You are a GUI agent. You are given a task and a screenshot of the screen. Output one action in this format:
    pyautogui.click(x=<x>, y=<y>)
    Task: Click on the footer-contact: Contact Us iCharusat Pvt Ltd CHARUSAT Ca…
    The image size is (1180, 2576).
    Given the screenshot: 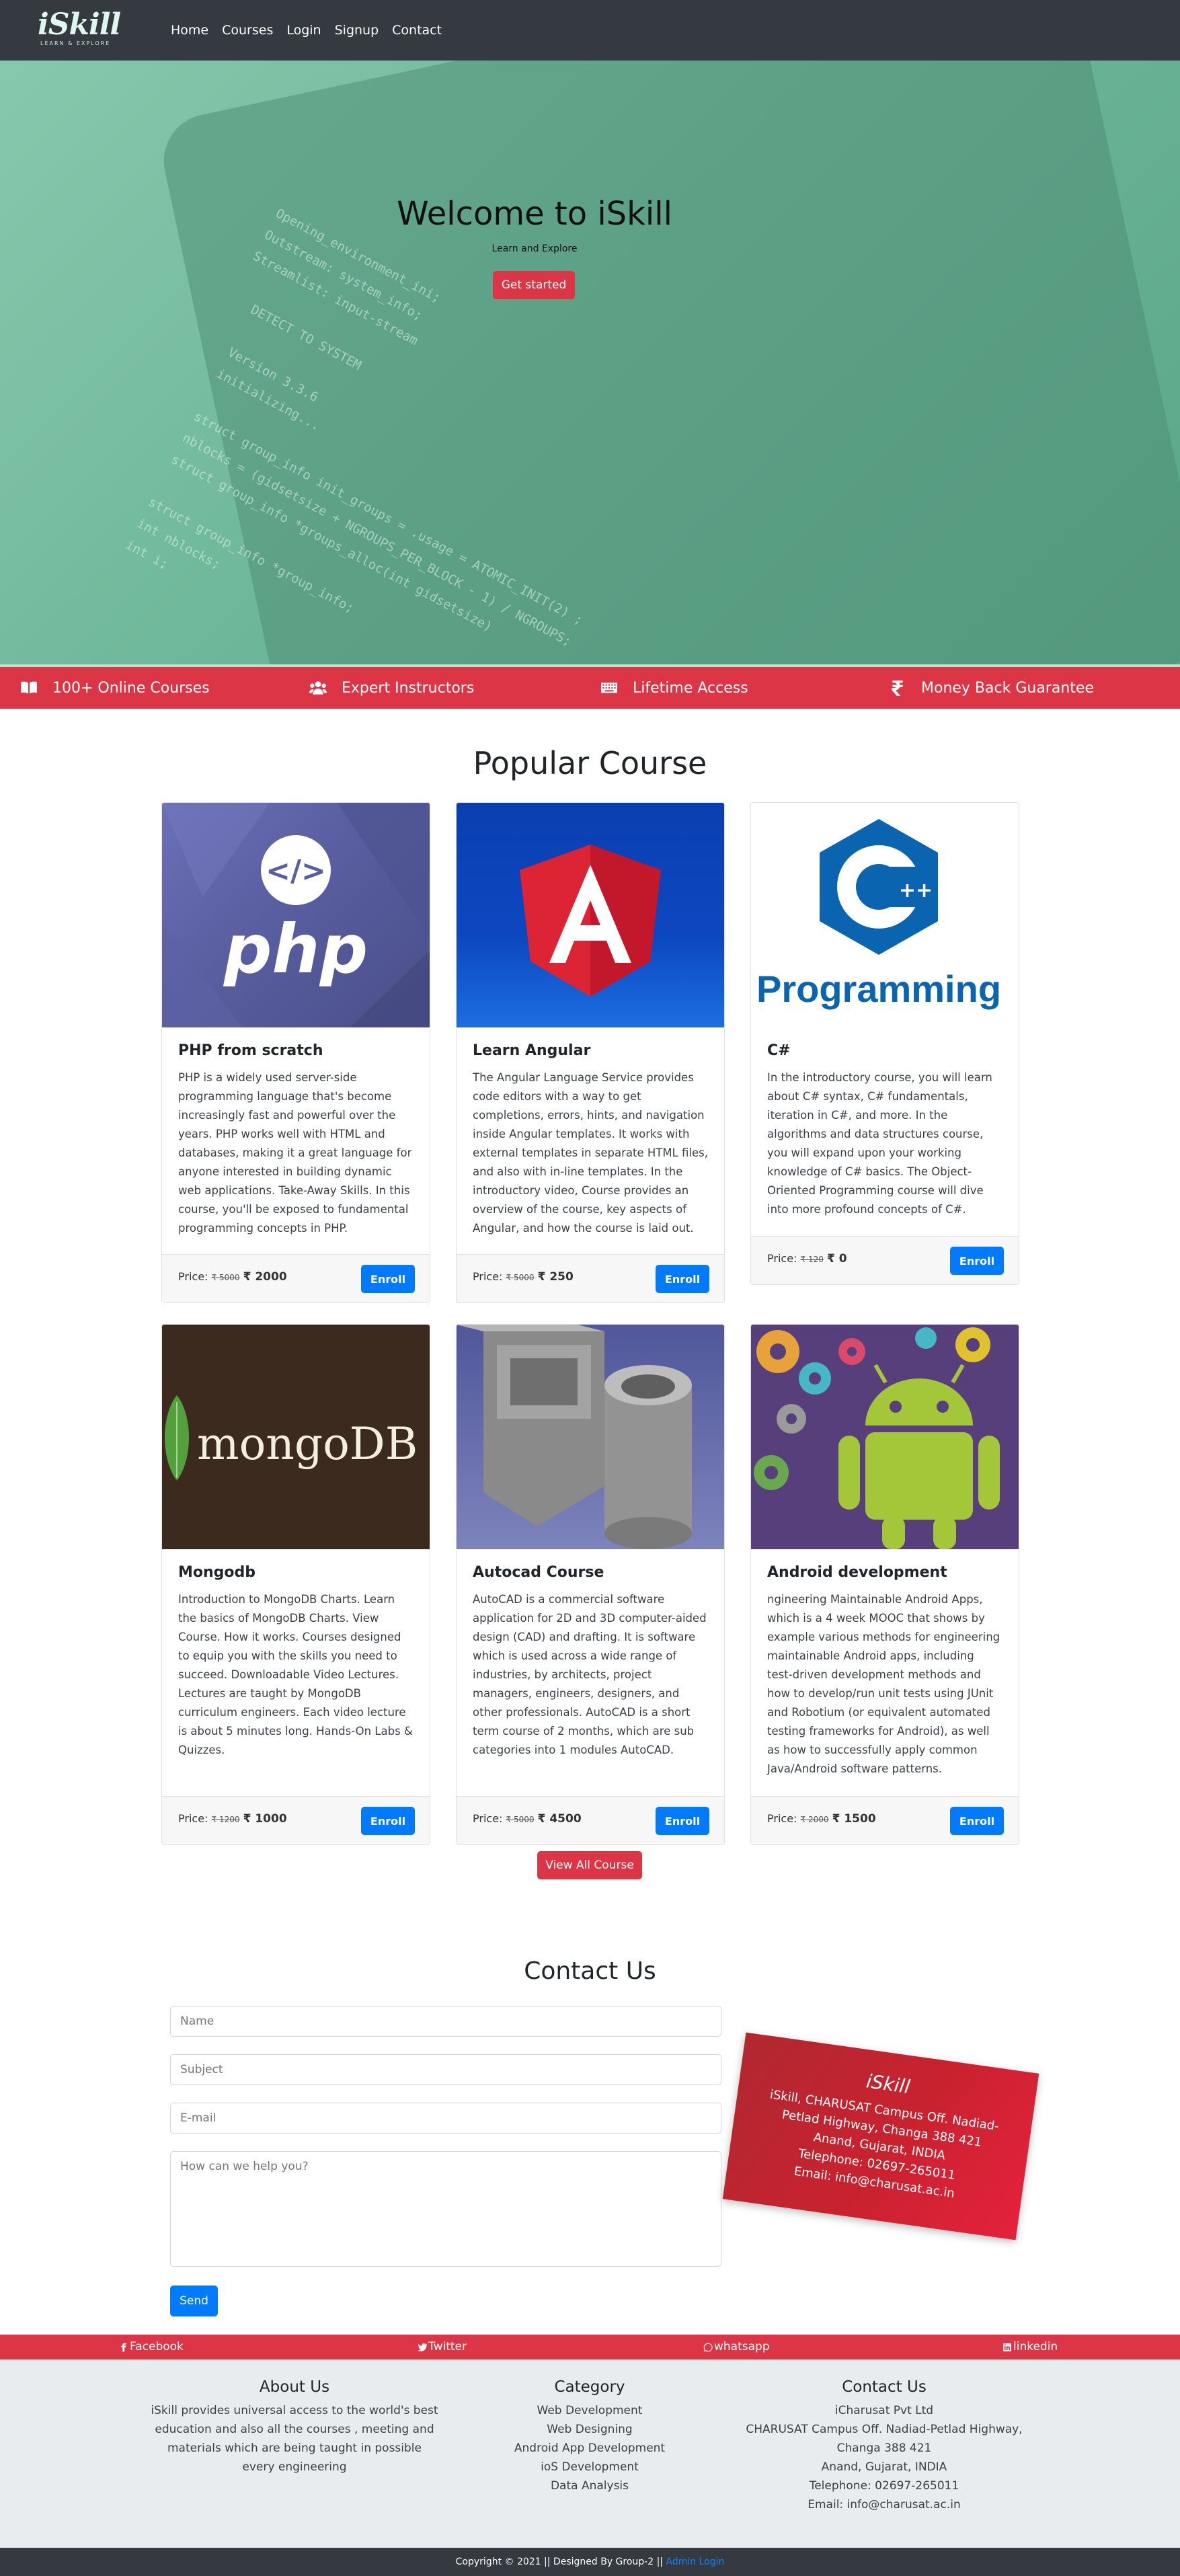 What is the action you would take?
    pyautogui.click(x=884, y=2446)
    